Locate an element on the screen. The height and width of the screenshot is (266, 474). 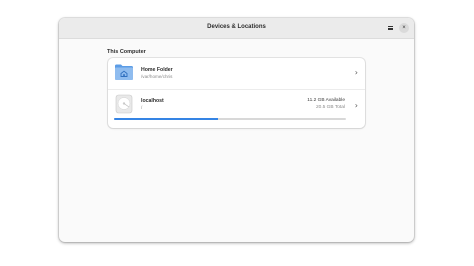
close-button: × is located at coordinates (404, 28).